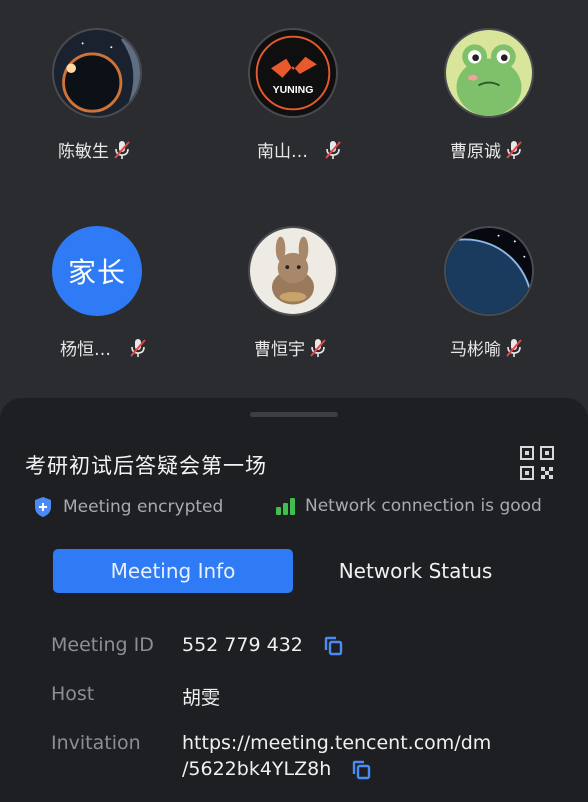 This screenshot has width=588, height=802. I want to click on host-value: 胡雯, so click(201, 698).